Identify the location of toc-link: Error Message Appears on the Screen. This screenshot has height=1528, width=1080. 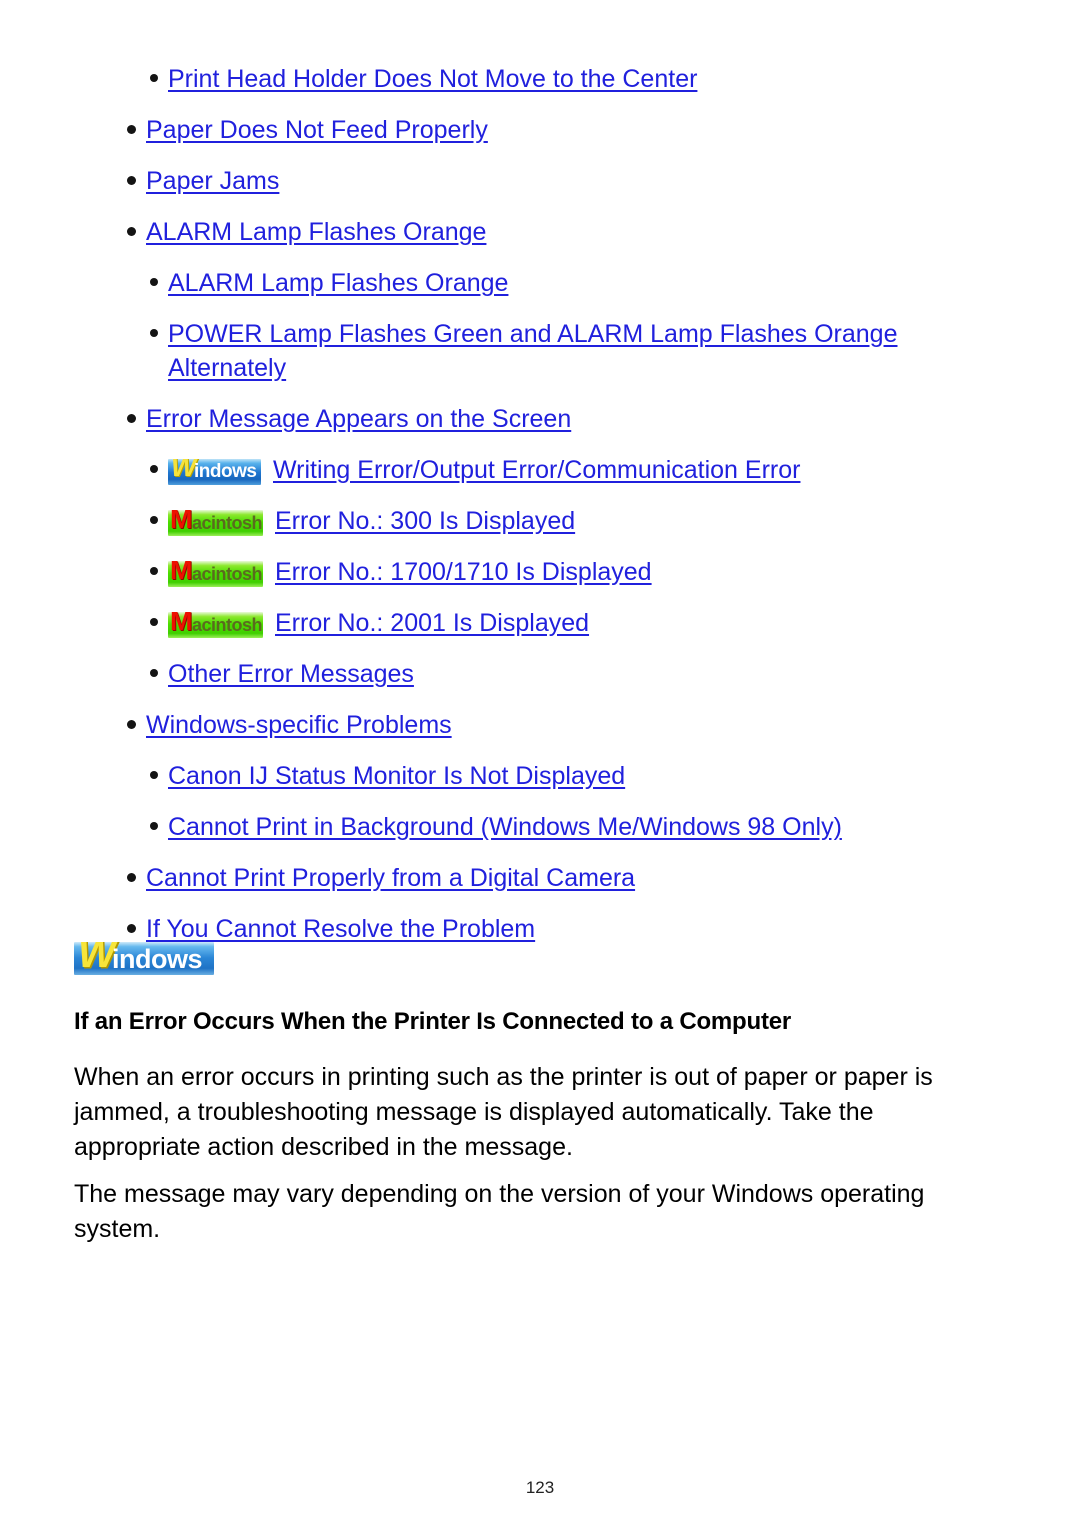
(358, 419).